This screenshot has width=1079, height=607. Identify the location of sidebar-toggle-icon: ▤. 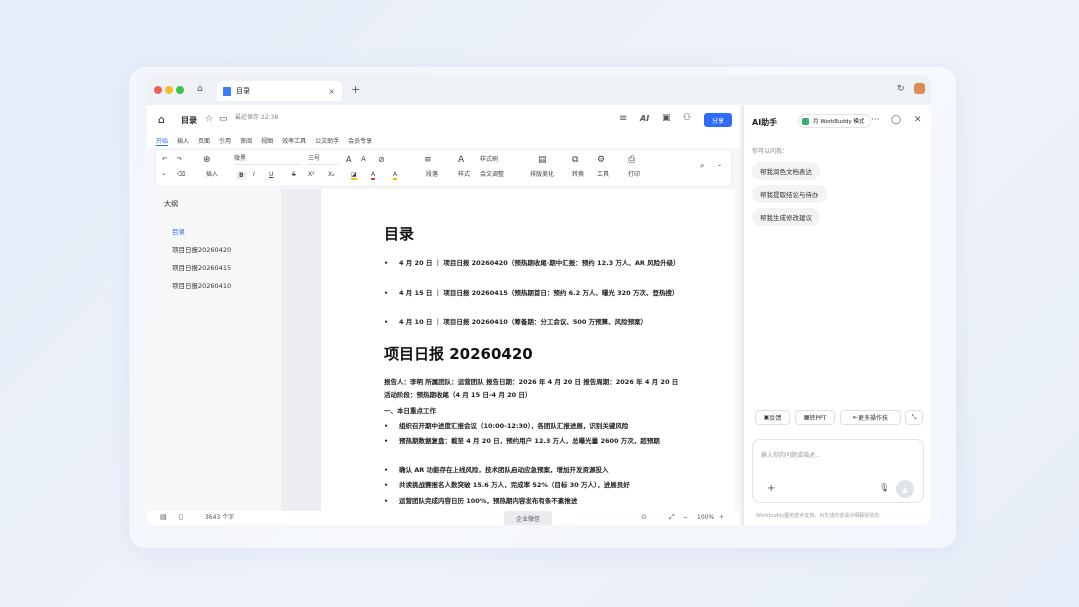
(163, 517).